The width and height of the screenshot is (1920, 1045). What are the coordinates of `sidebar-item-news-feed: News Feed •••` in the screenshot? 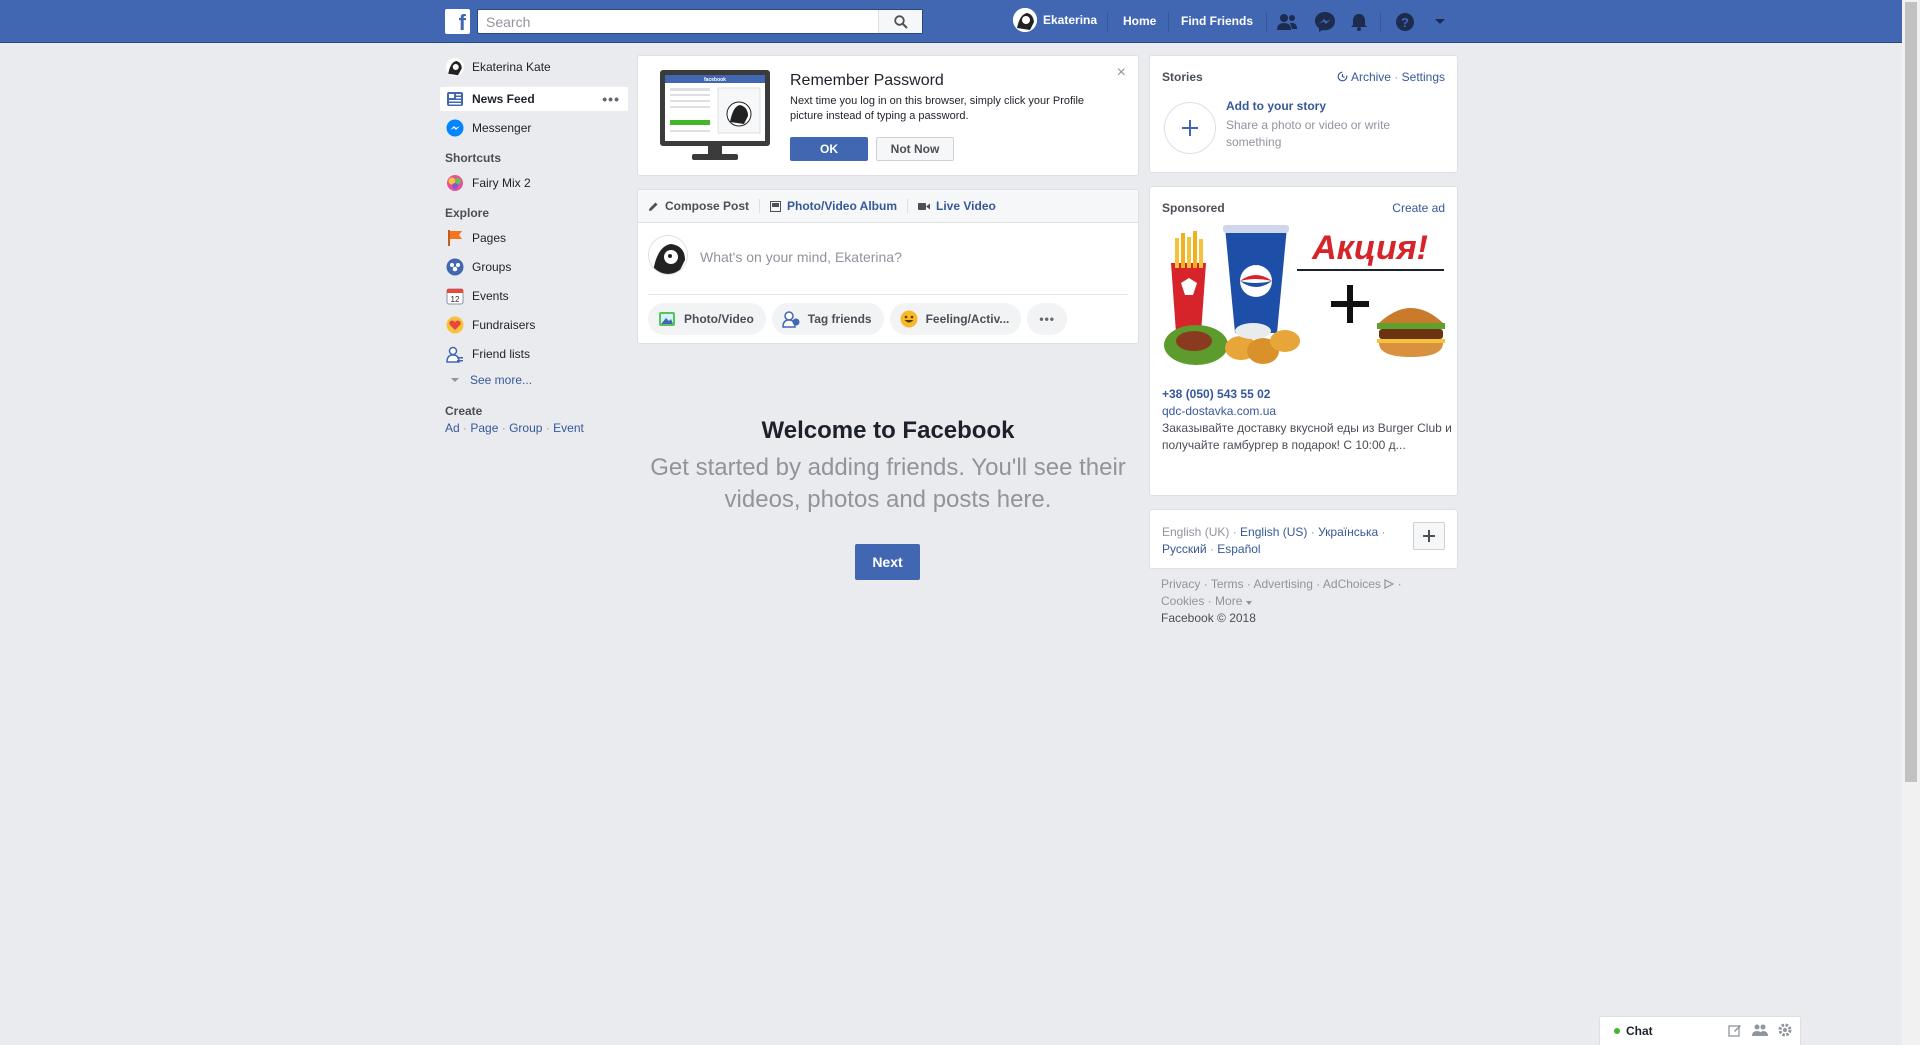 It's located at (534, 99).